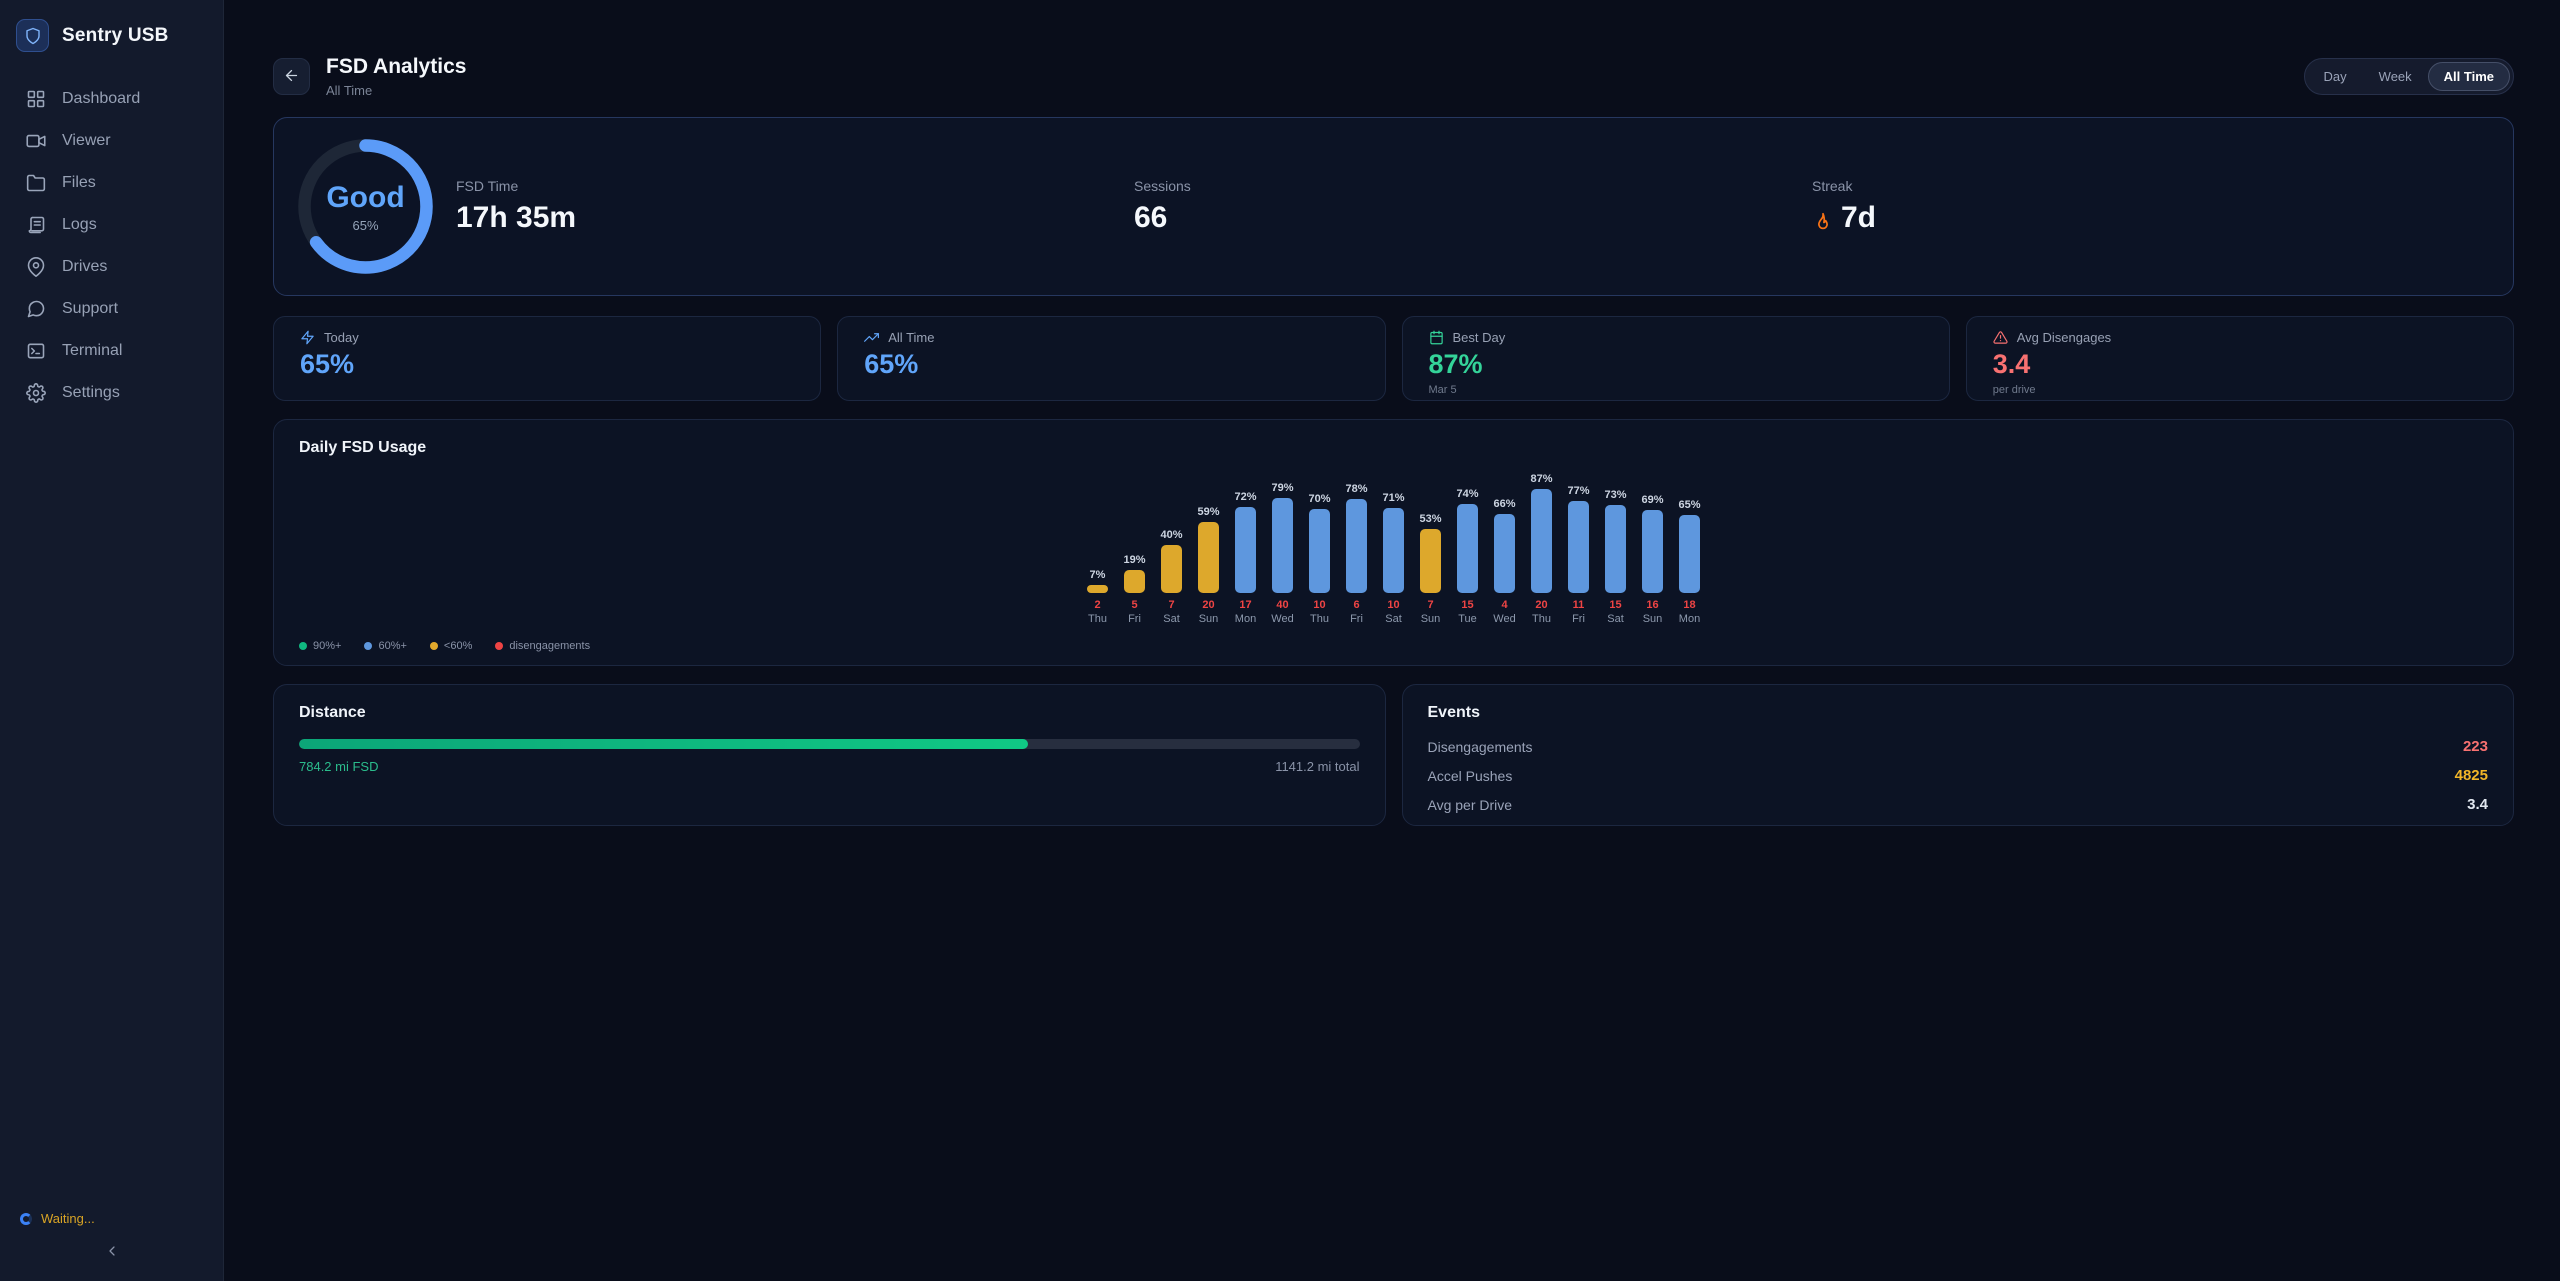 The height and width of the screenshot is (1281, 2560). What do you see at coordinates (1208, 619) in the screenshot?
I see `bar-day-label: Sun` at bounding box center [1208, 619].